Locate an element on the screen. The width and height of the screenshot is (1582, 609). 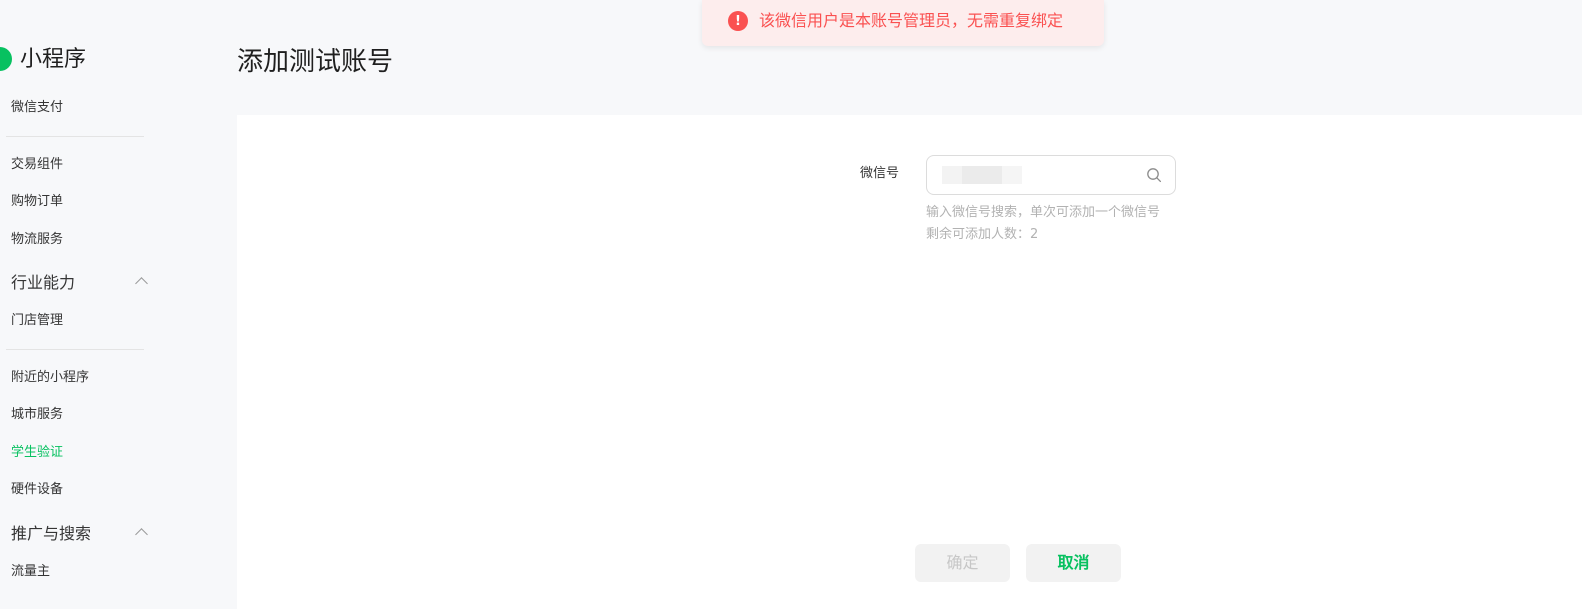
sidebar-item-wechat-pay: 微信支付 is located at coordinates (37, 108).